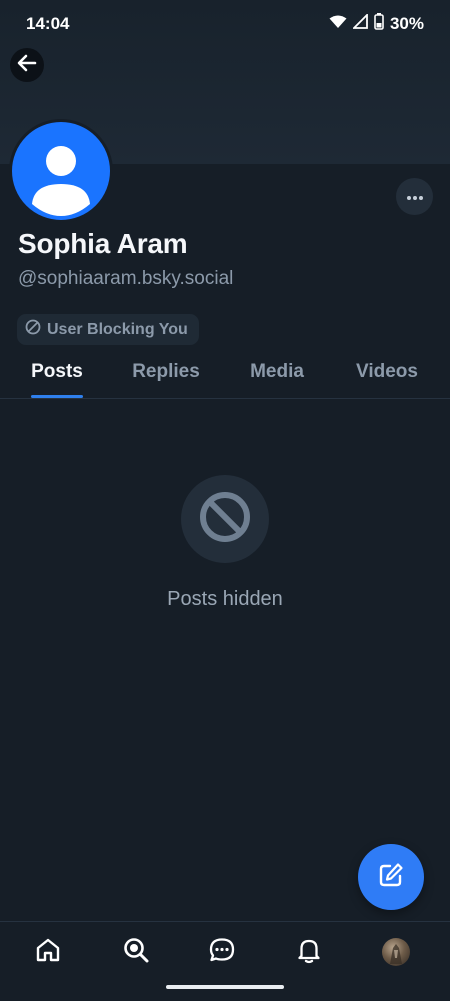 The image size is (450, 1001). What do you see at coordinates (387, 372) in the screenshot?
I see `tab-videos: Videos` at bounding box center [387, 372].